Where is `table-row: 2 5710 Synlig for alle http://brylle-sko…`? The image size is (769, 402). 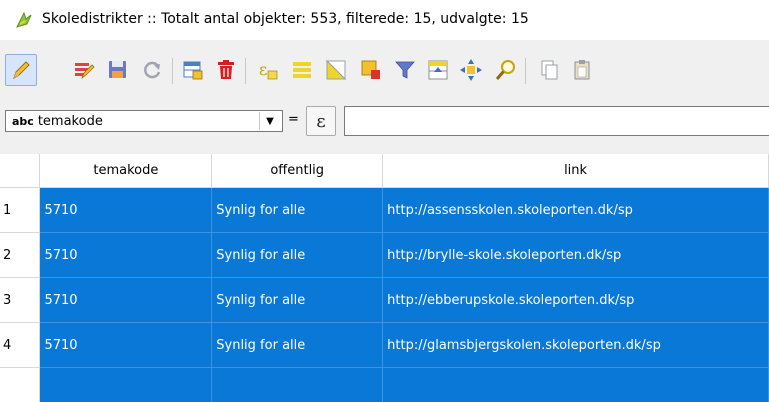
table-row: 2 5710 Synlig for alle http://brylle-sko… is located at coordinates (384, 255).